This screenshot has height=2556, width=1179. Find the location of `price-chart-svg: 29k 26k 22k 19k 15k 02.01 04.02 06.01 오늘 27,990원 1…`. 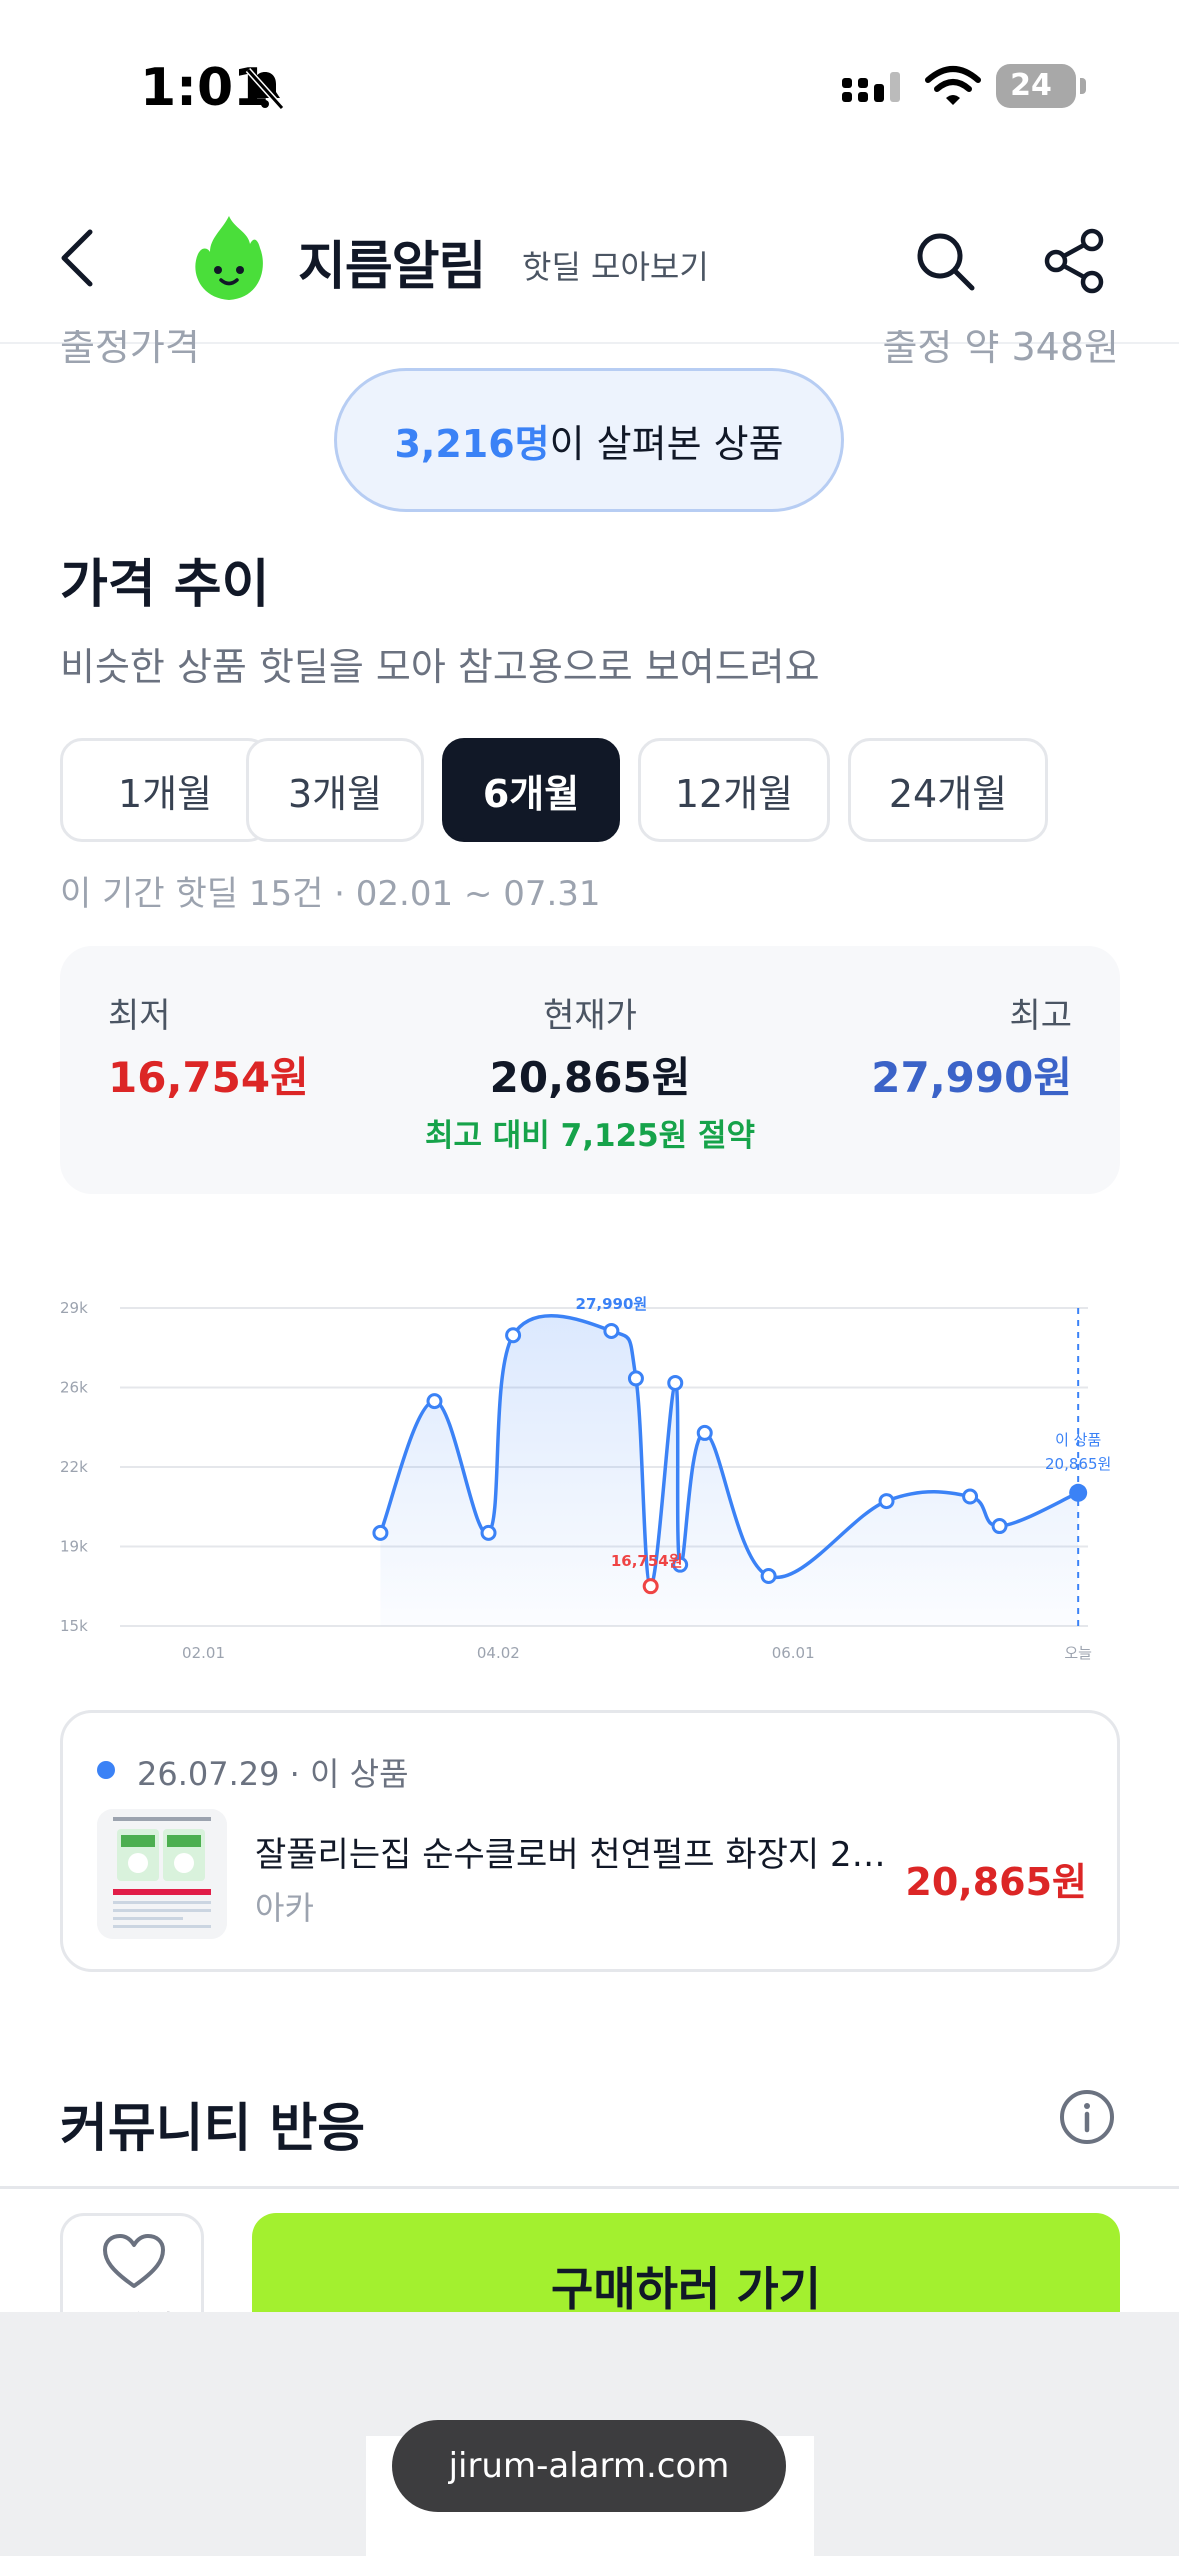

price-chart-svg: 29k 26k 22k 19k 15k 02.01 04.02 06.01 오늘 27,990원 1… is located at coordinates (585, 1478).